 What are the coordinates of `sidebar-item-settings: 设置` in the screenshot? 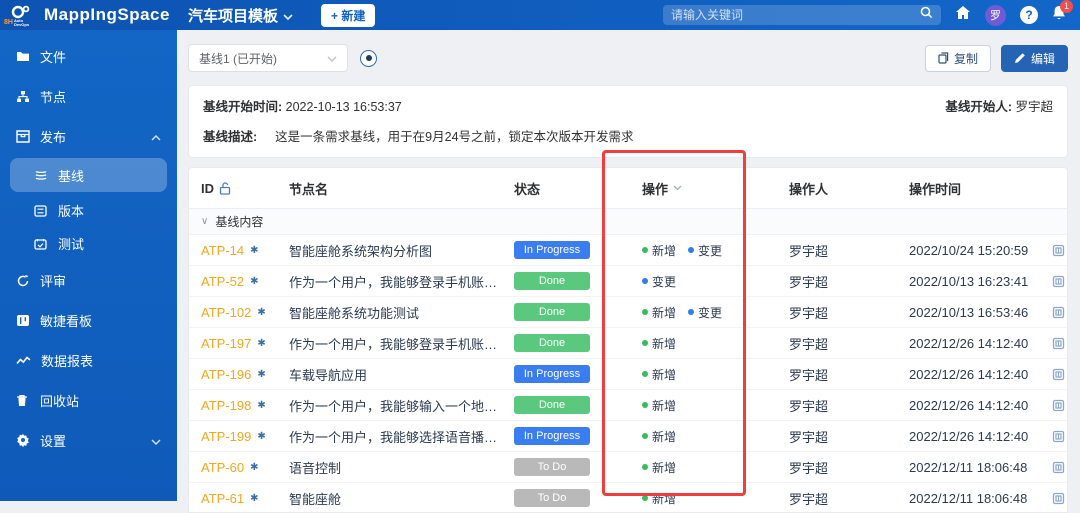 It's located at (88, 440).